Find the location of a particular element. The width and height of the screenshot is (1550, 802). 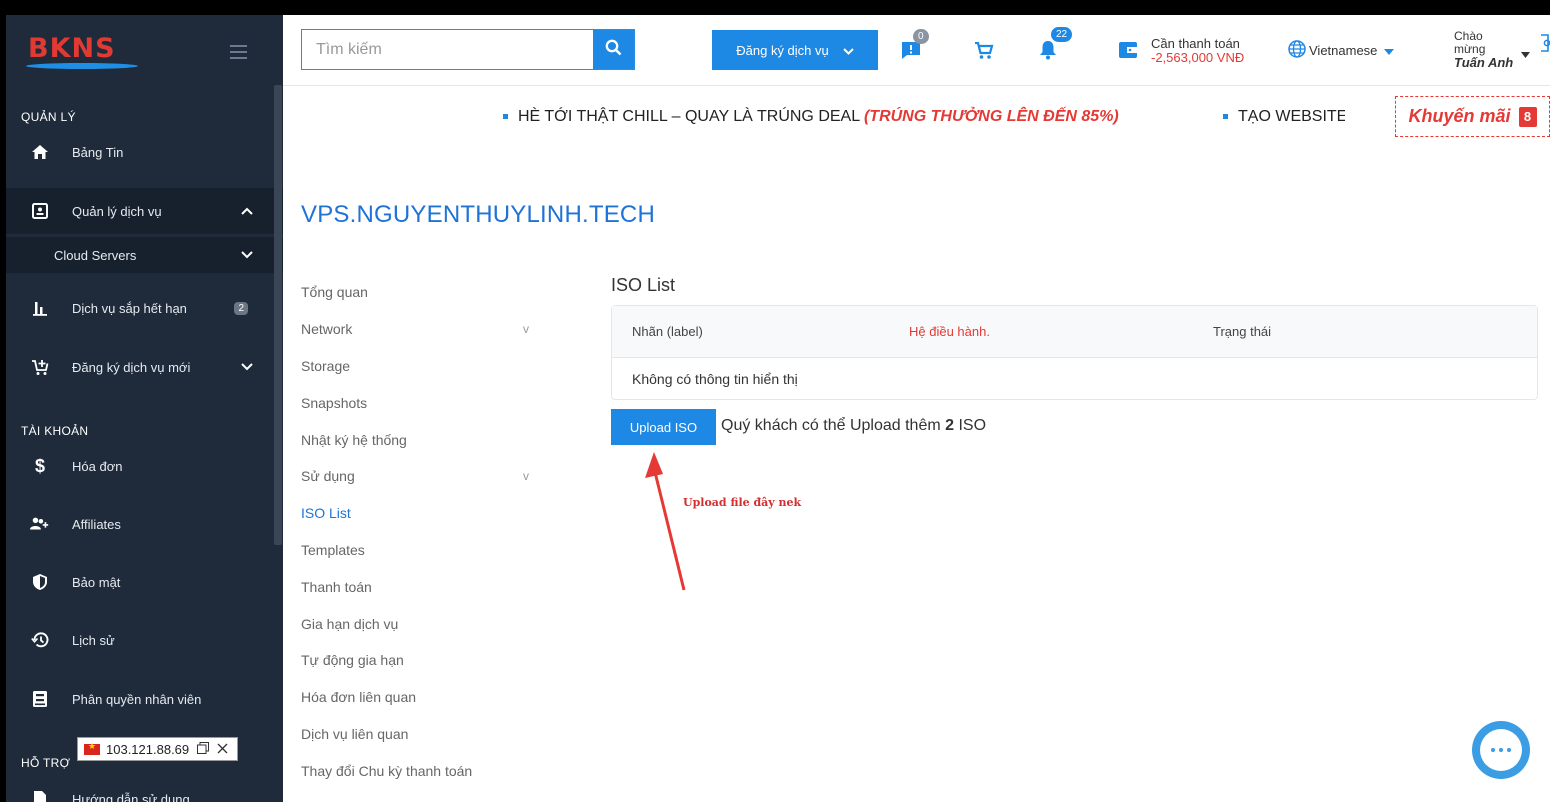

payment-due: Cần thanh toán -2,563,000 VNĐ is located at coordinates (1197, 51).